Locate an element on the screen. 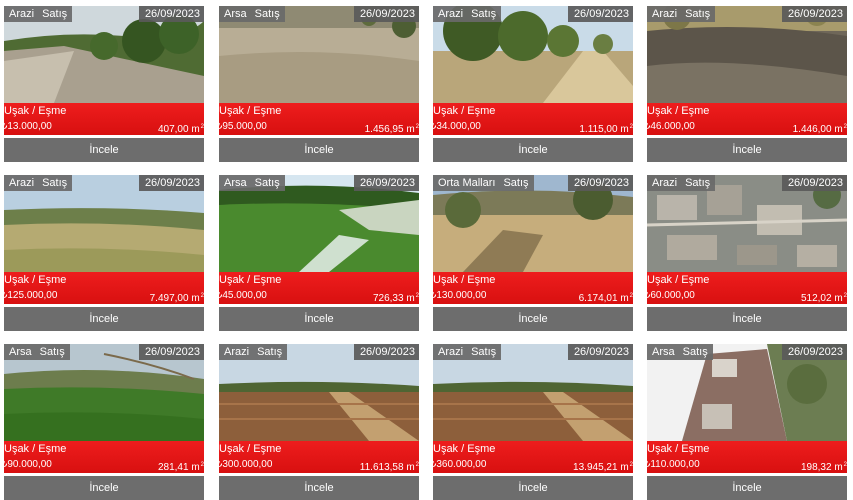  listing-info-bar: Uşak / Eşme ₺34.000,00 1.115,00 m2 is located at coordinates (531, 119).